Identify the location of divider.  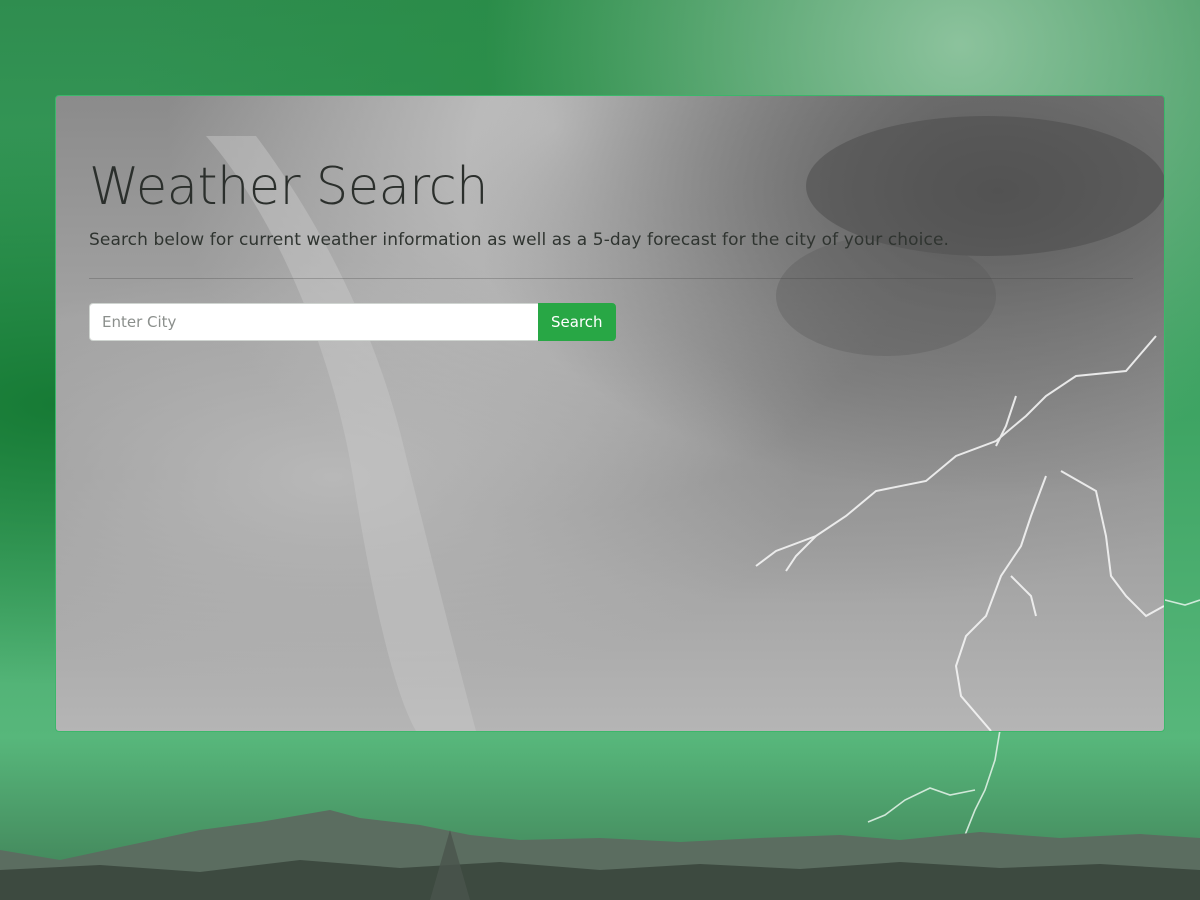
(611, 279).